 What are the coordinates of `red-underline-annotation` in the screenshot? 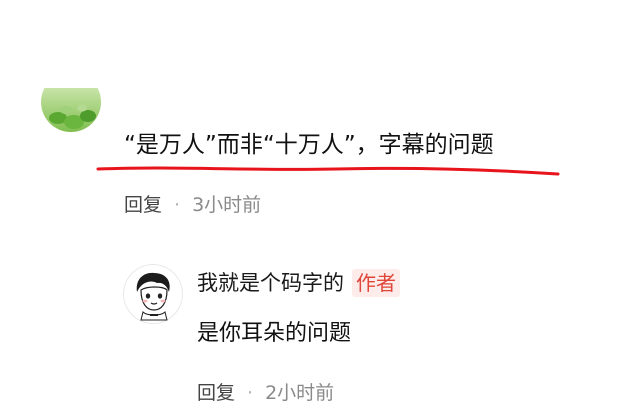 It's located at (328, 171).